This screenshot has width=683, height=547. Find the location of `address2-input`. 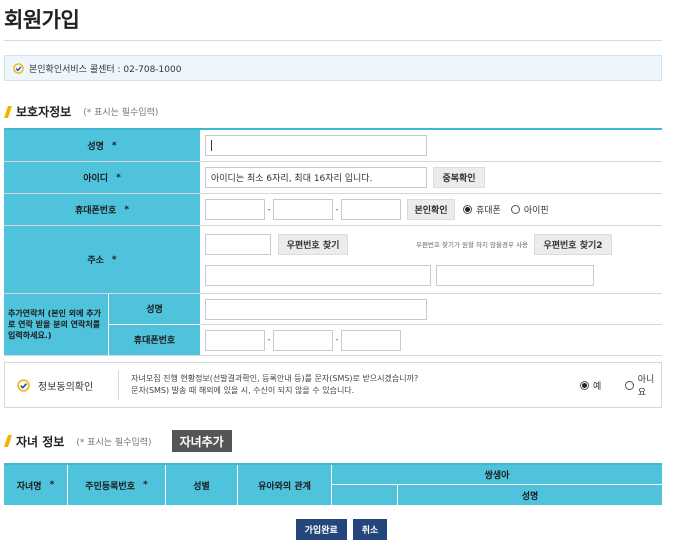

address2-input is located at coordinates (515, 275).